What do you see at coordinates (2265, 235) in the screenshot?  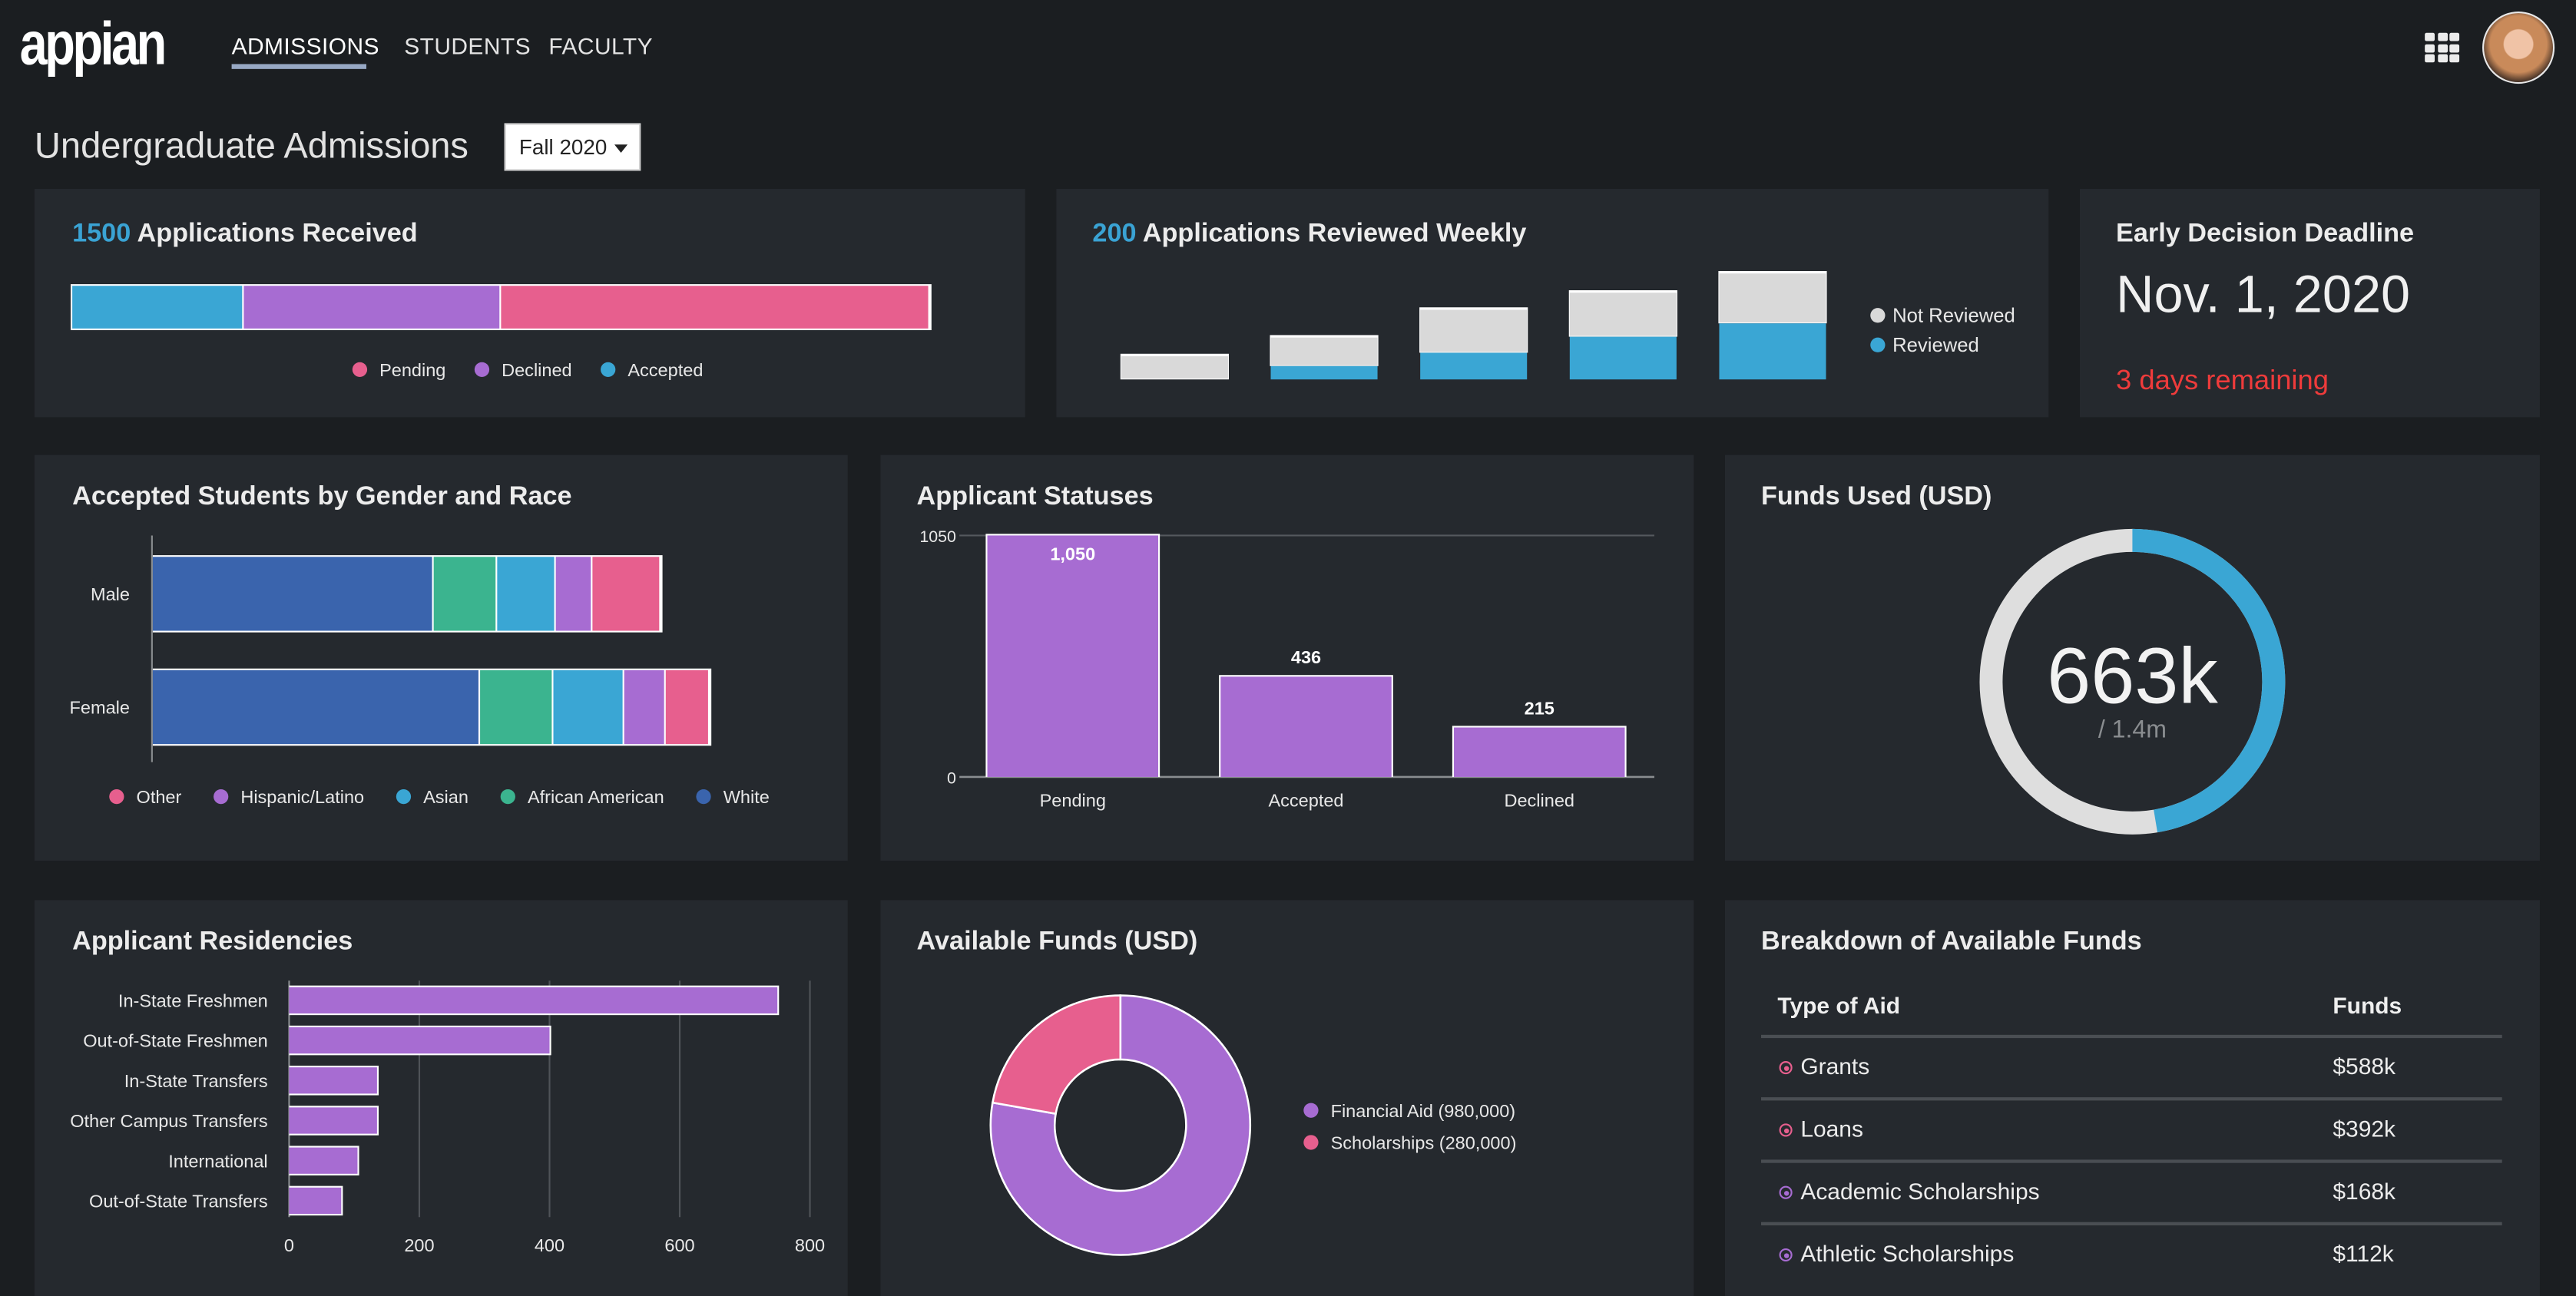 I see `deadline-title: Early Decision Deadline` at bounding box center [2265, 235].